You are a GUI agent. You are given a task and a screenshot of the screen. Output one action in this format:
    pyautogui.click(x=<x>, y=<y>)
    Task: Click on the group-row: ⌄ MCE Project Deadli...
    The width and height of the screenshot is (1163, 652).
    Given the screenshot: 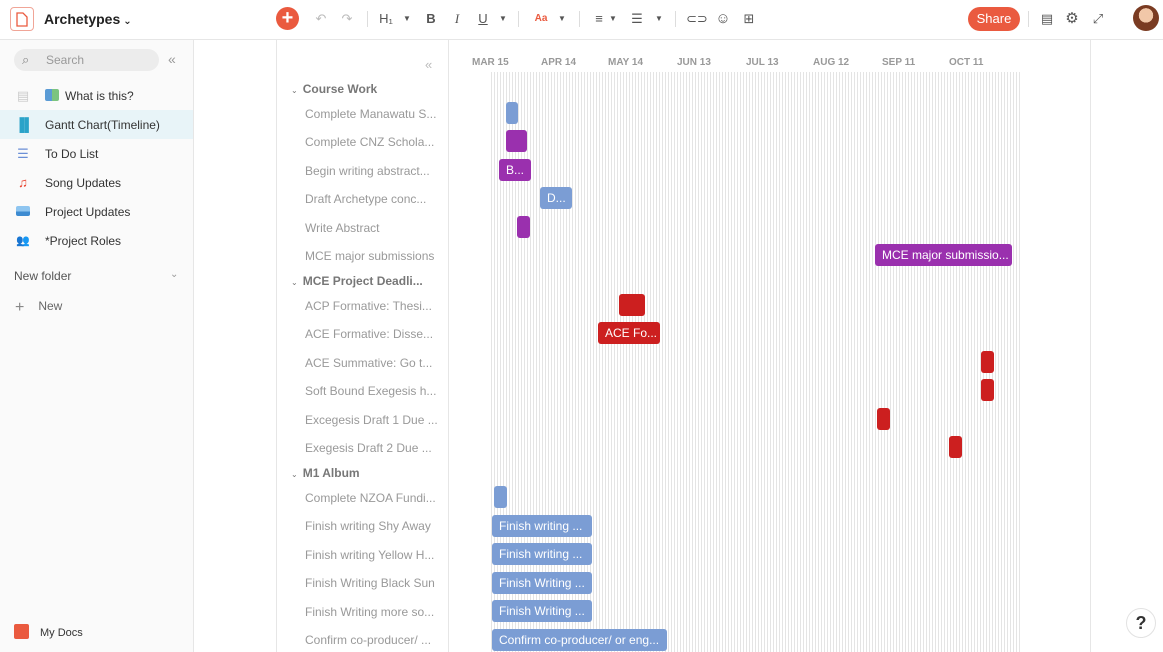 What is the action you would take?
    pyautogui.click(x=357, y=281)
    